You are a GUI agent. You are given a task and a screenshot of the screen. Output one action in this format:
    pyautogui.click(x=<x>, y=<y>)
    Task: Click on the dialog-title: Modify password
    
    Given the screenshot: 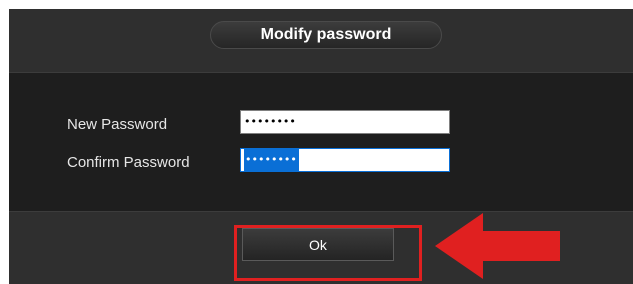 What is the action you would take?
    pyautogui.click(x=326, y=34)
    